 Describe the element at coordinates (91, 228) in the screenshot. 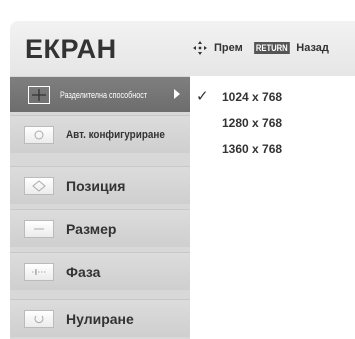

I see `sidebar-item-label: Размер` at that location.